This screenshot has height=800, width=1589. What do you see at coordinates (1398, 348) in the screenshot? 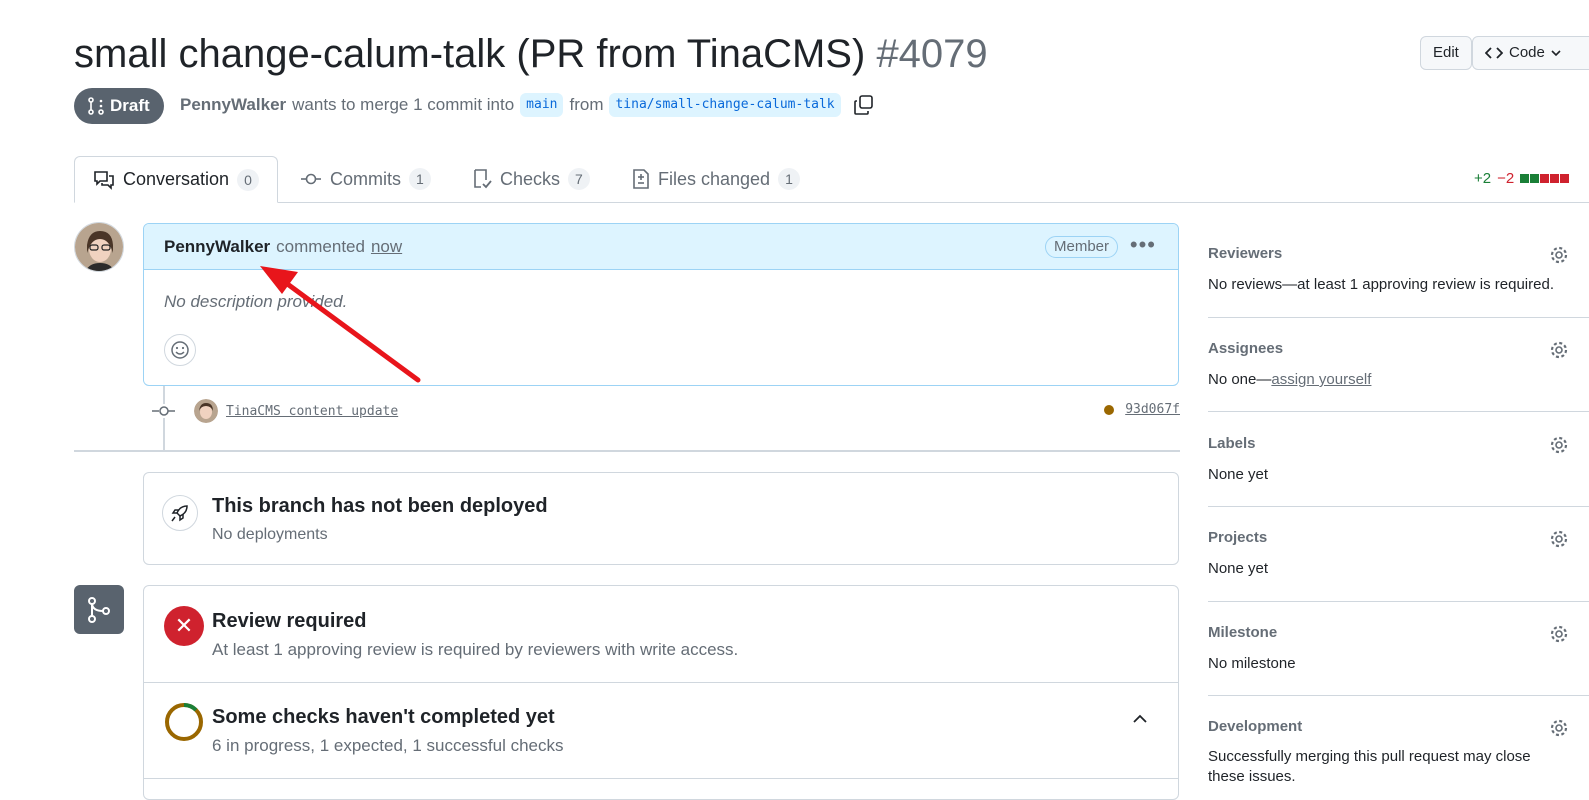
I see `sidebar-assignees-title: Assignees` at bounding box center [1398, 348].